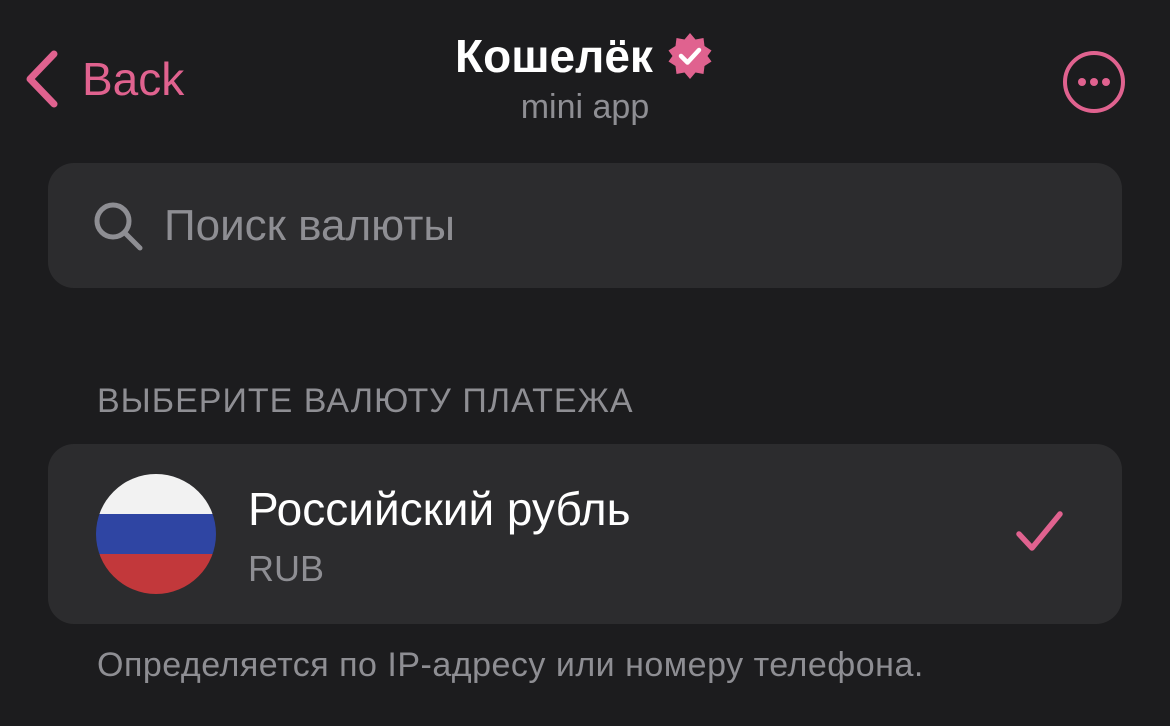  What do you see at coordinates (365, 401) in the screenshot?
I see `section-header: ВЫБЕРИТЕ ВАЛЮТУ ПЛАТЕЖА` at bounding box center [365, 401].